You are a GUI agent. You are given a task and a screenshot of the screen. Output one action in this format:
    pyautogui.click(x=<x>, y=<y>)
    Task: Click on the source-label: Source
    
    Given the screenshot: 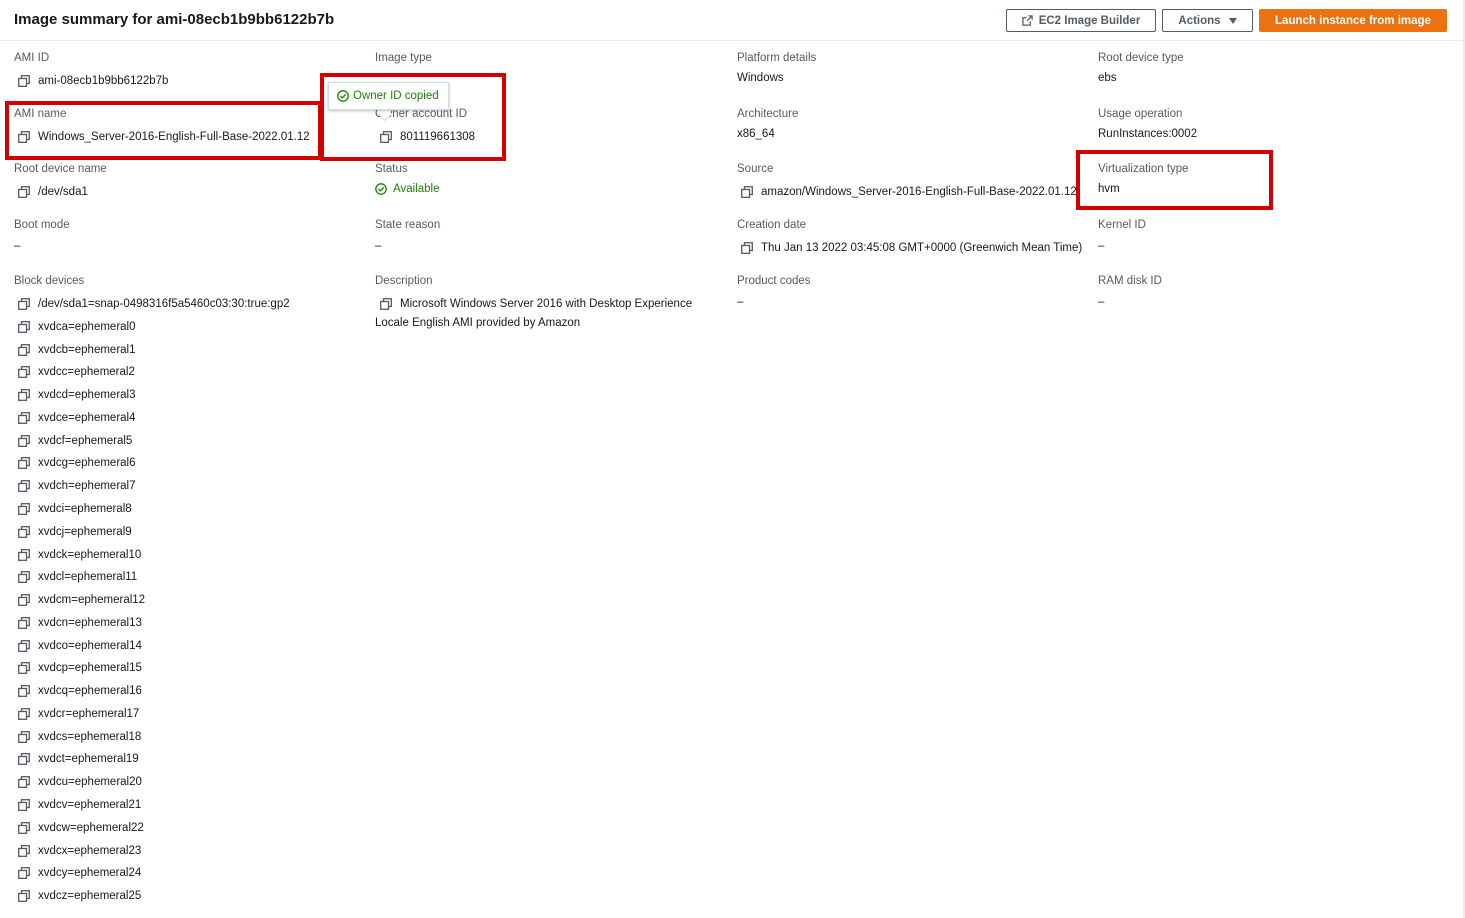 What is the action you would take?
    pyautogui.click(x=755, y=169)
    